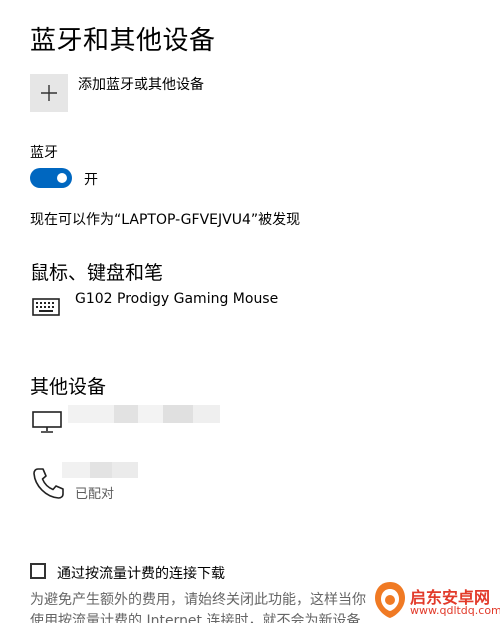 The width and height of the screenshot is (500, 623). What do you see at coordinates (455, 610) in the screenshot?
I see `watermark-url: www.qdltdq.com` at bounding box center [455, 610].